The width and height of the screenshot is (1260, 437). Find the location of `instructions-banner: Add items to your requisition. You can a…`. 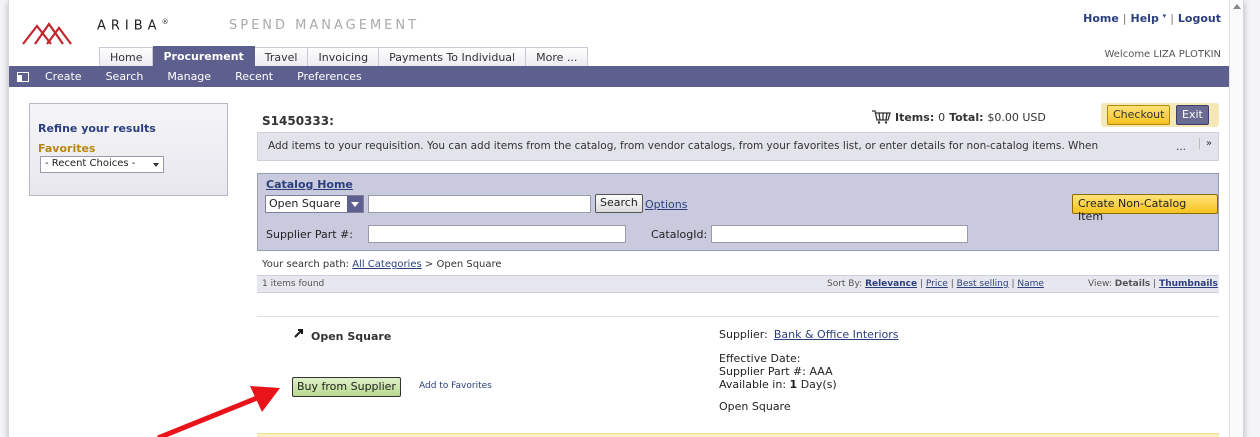

instructions-banner: Add items to your requisition. You can a… is located at coordinates (738, 146).